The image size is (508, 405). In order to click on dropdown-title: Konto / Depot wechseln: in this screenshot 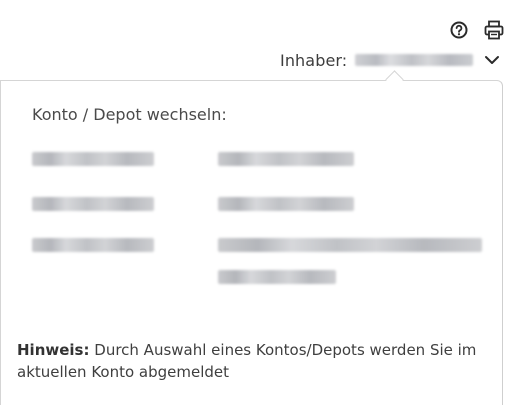, I will do `click(129, 114)`.